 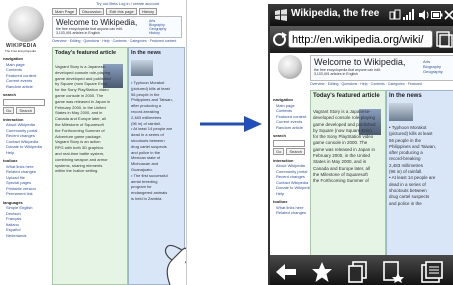 I want to click on add-favorite-button, so click(x=394, y=272).